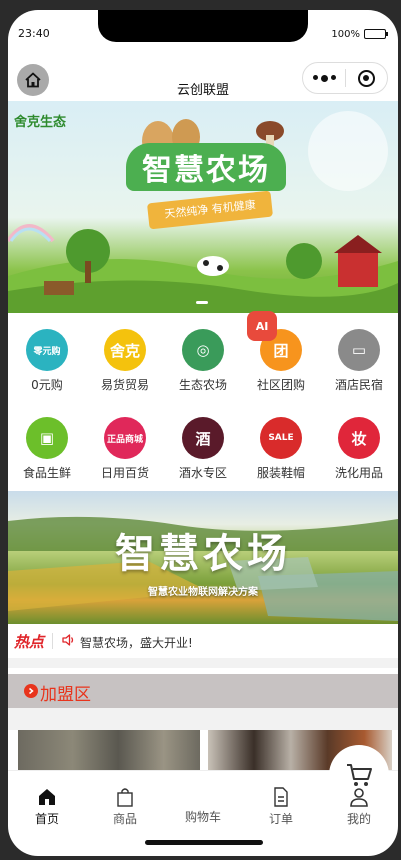 The width and height of the screenshot is (401, 860). I want to click on tab-products: 商品, so click(125, 799).